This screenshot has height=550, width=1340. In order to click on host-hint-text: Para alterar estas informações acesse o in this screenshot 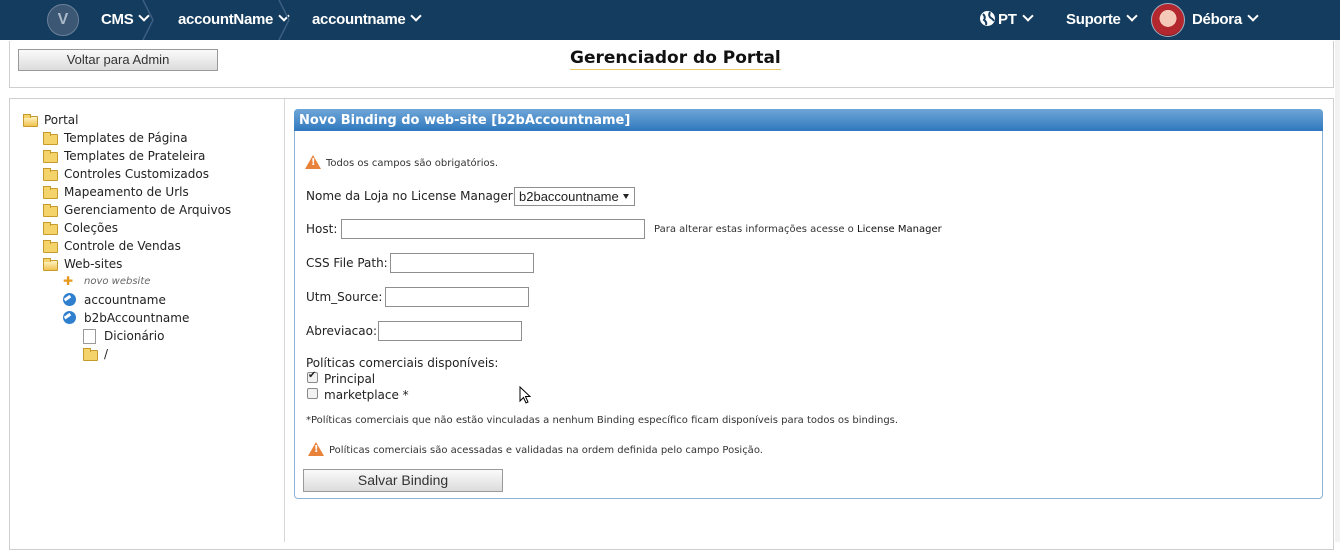, I will do `click(754, 229)`.